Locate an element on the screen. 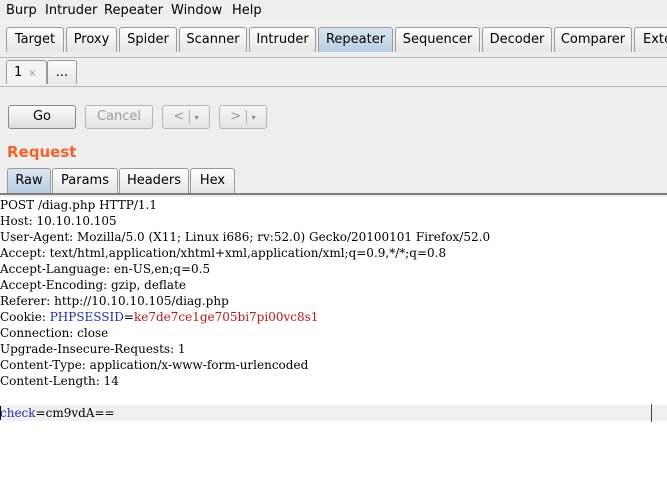 Image resolution: width=667 pixels, height=483 pixels. tab-spider: Spider is located at coordinates (148, 39).